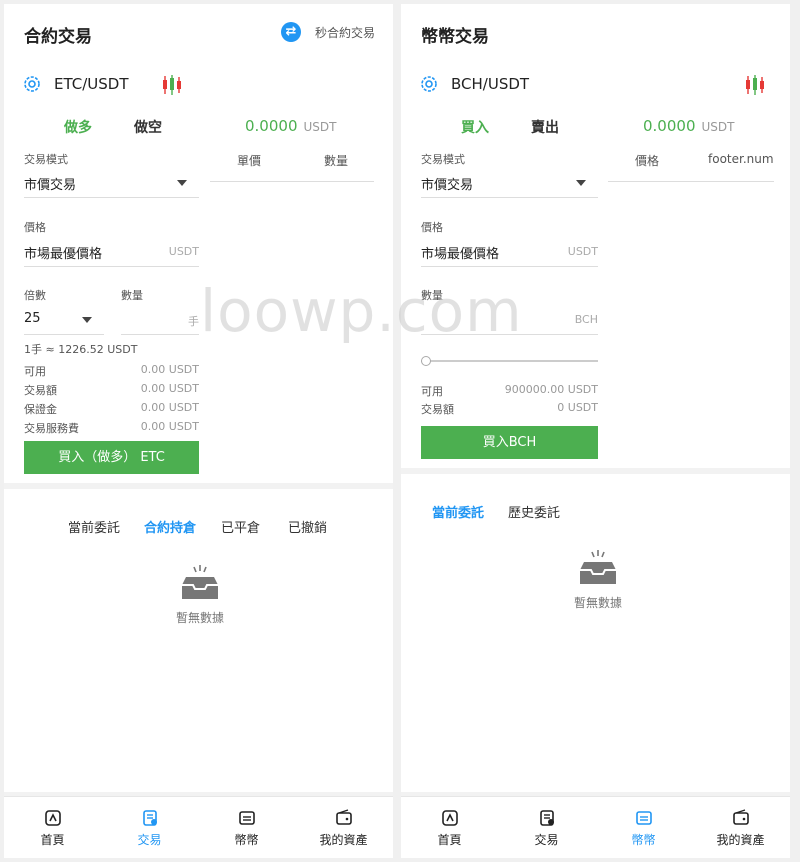 This screenshot has height=862, width=800. Describe the element at coordinates (509, 323) in the screenshot. I see `quantity-input: BCH` at that location.